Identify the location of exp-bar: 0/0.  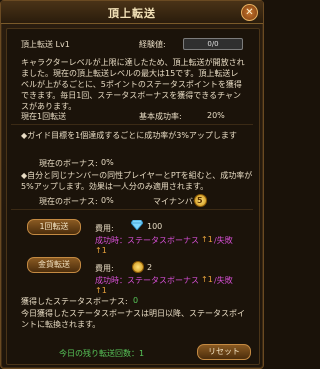
(213, 44).